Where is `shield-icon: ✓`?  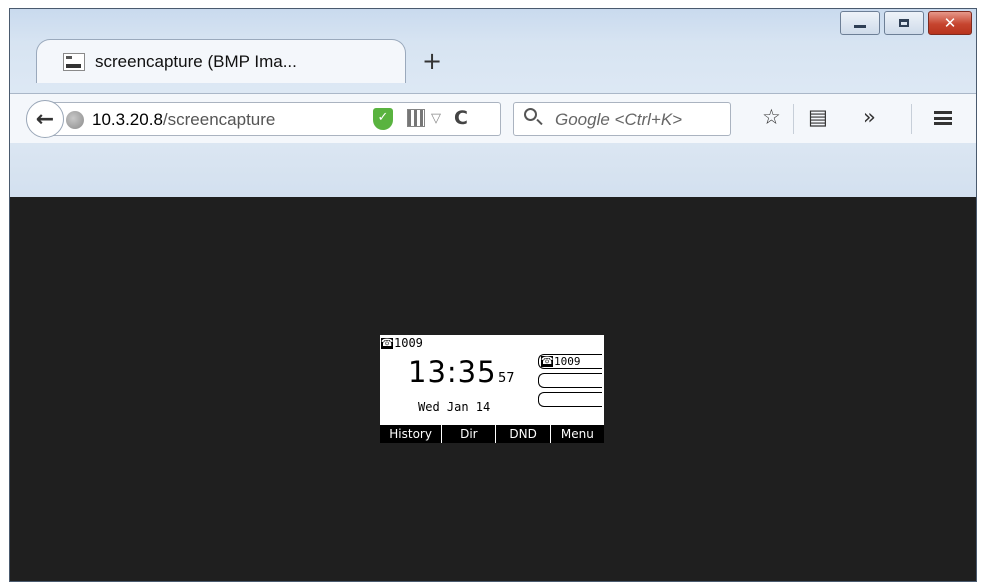
shield-icon: ✓ is located at coordinates (383, 119).